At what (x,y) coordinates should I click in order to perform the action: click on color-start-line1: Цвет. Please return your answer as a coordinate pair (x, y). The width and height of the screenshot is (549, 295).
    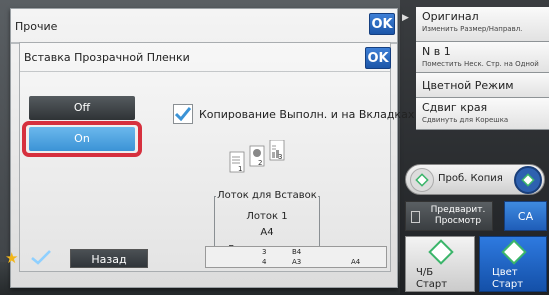
    Looking at the image, I should click on (505, 272).